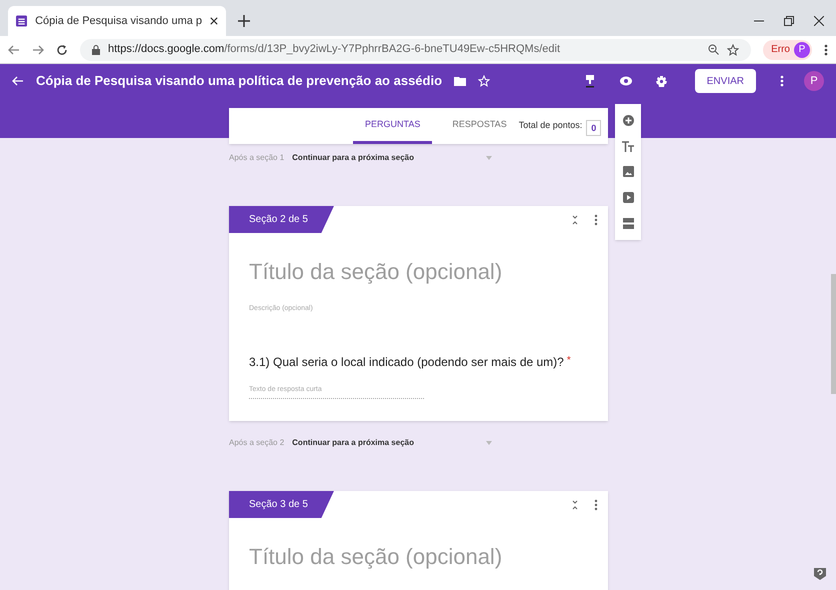  Describe the element at coordinates (244, 21) in the screenshot. I see `new-tab-icon` at that location.